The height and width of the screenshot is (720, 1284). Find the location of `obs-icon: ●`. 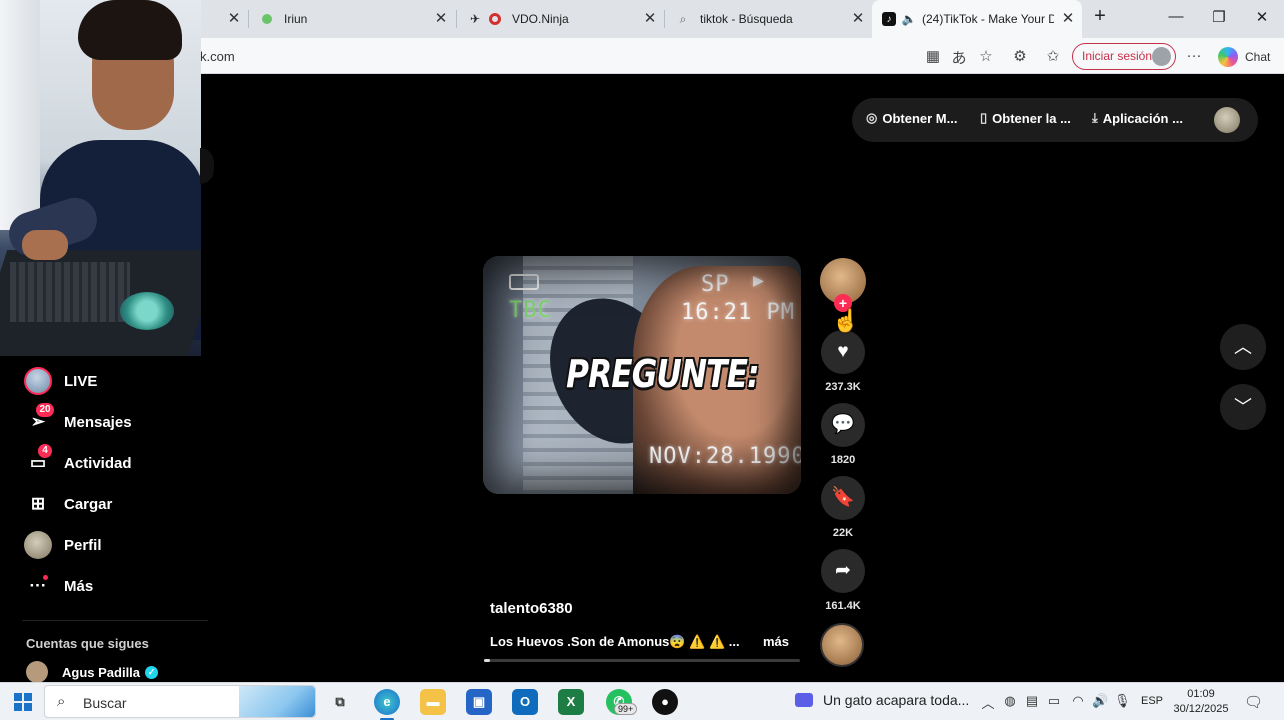

obs-icon: ● is located at coordinates (665, 702).